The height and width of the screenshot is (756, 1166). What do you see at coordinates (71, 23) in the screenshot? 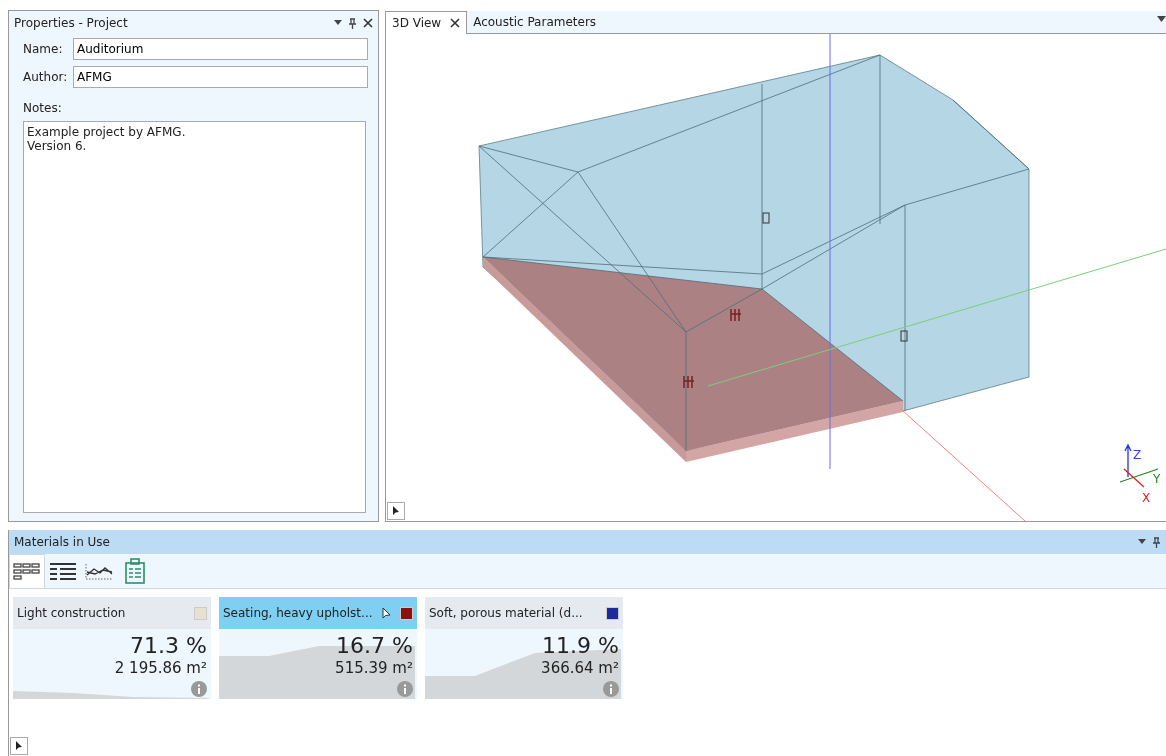
I see `panel-title: Properties - Project` at bounding box center [71, 23].